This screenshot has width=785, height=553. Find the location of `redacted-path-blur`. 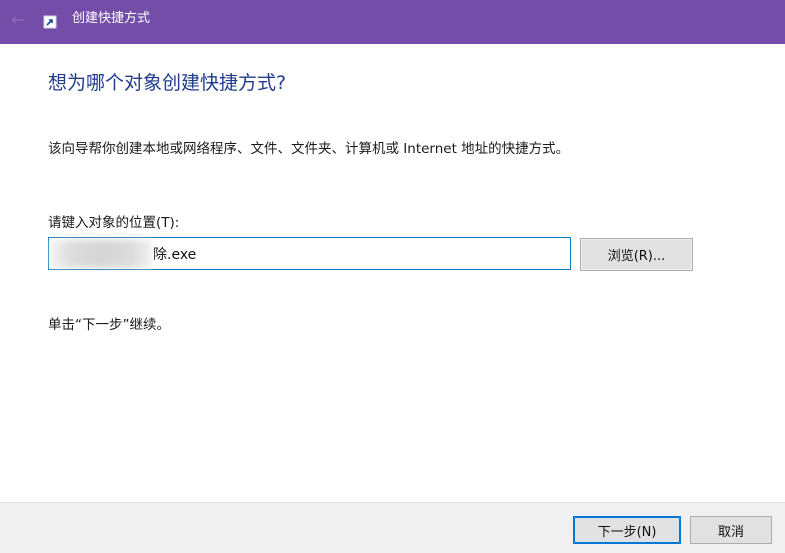

redacted-path-blur is located at coordinates (101, 254).